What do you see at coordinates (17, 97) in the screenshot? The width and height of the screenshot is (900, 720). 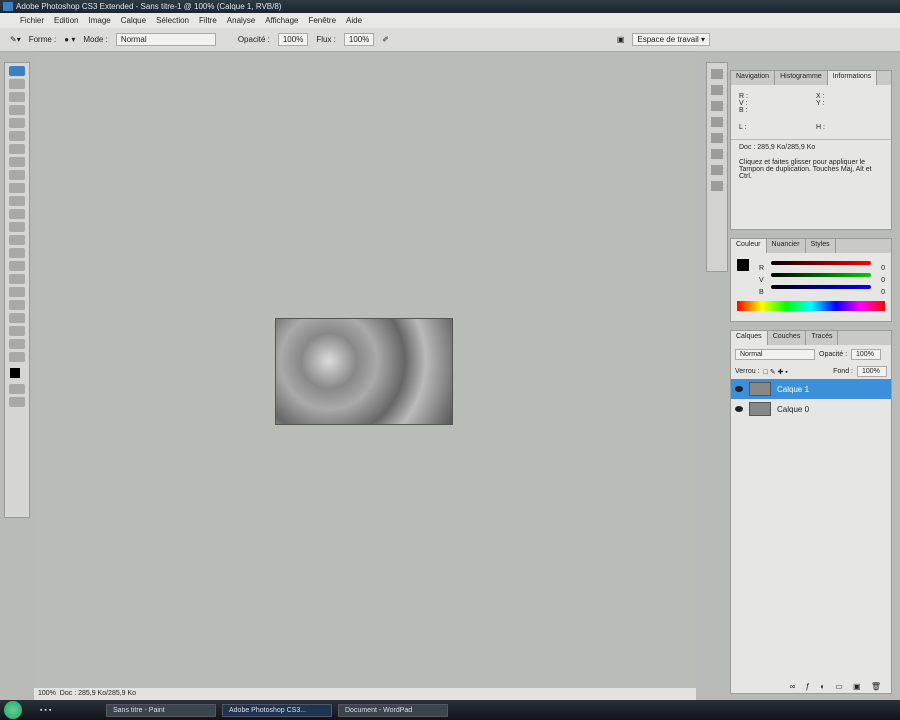 I see `marquee-tool-icon` at bounding box center [17, 97].